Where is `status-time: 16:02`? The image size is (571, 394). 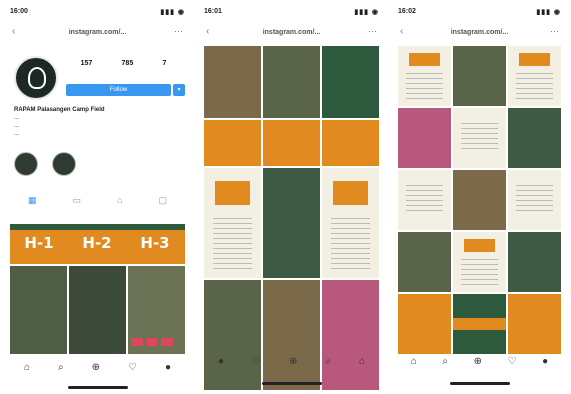
status-time: 16:02 is located at coordinates (407, 11).